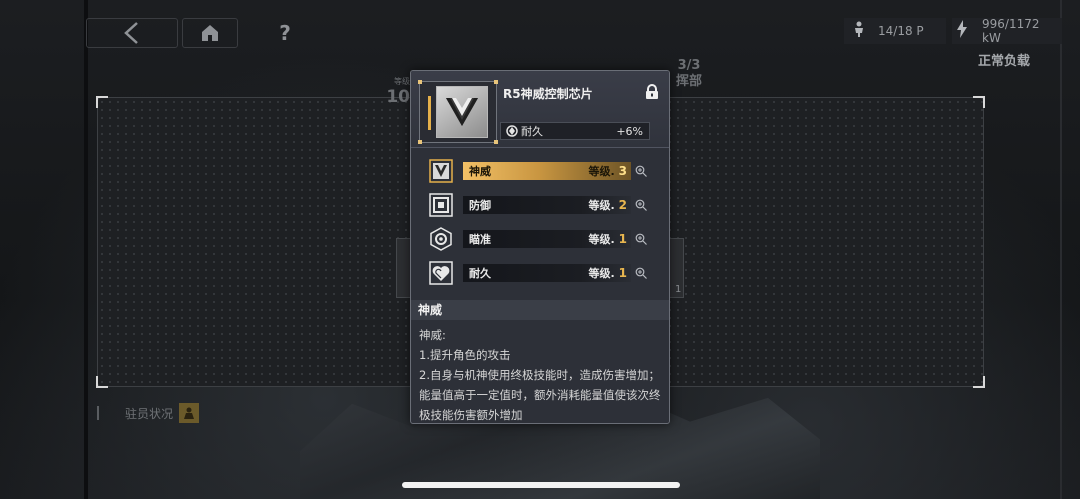  I want to click on home-icon, so click(210, 33).